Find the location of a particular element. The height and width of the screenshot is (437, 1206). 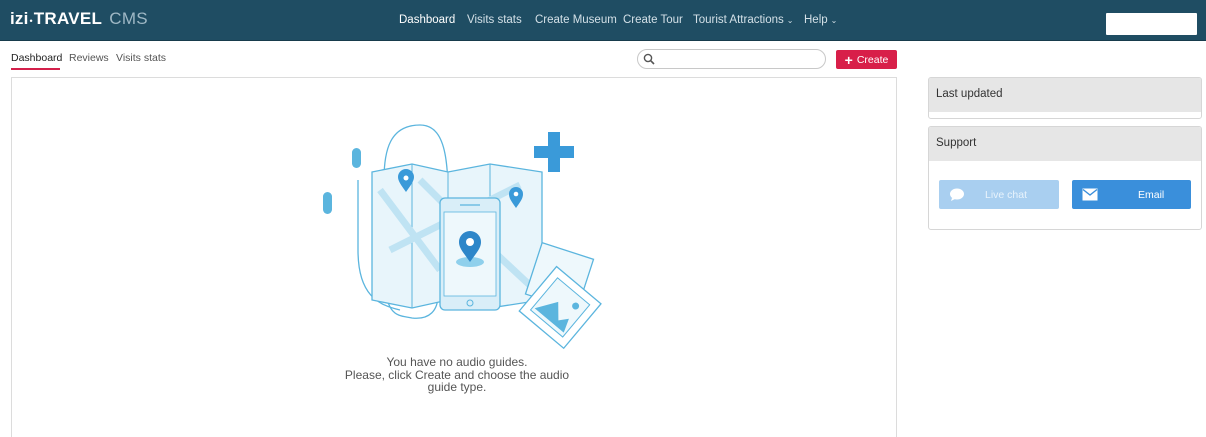

nav-create-tour: Create Tour is located at coordinates (653, 20).